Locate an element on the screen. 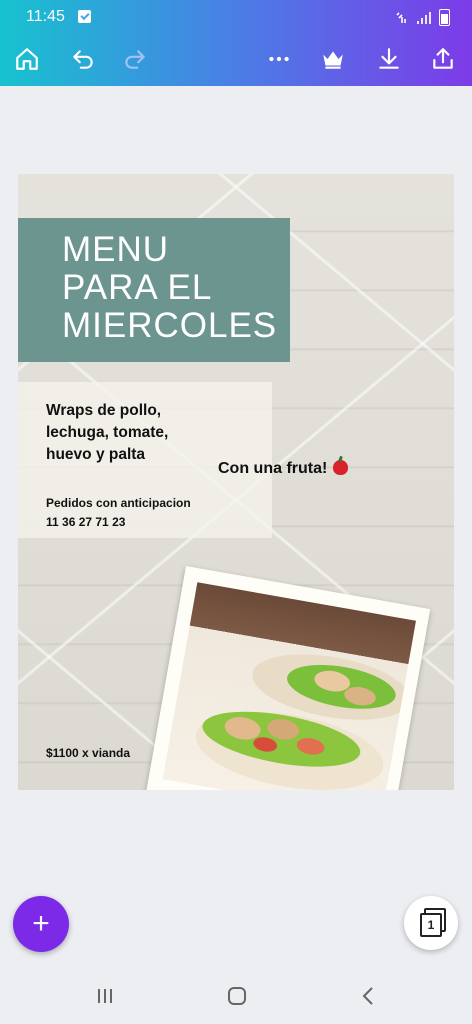  page-count: 1 is located at coordinates (431, 925).